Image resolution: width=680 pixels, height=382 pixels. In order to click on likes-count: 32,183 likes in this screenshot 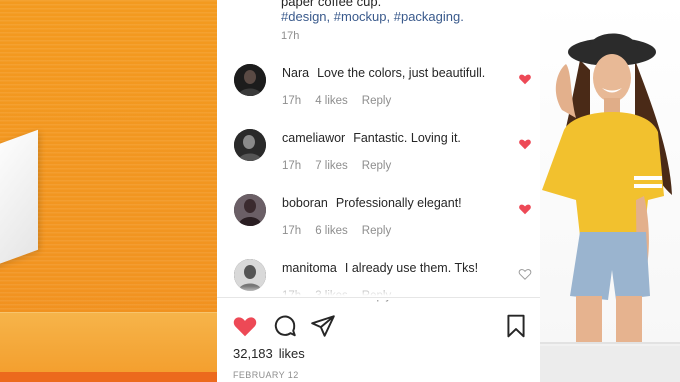, I will do `click(269, 353)`.